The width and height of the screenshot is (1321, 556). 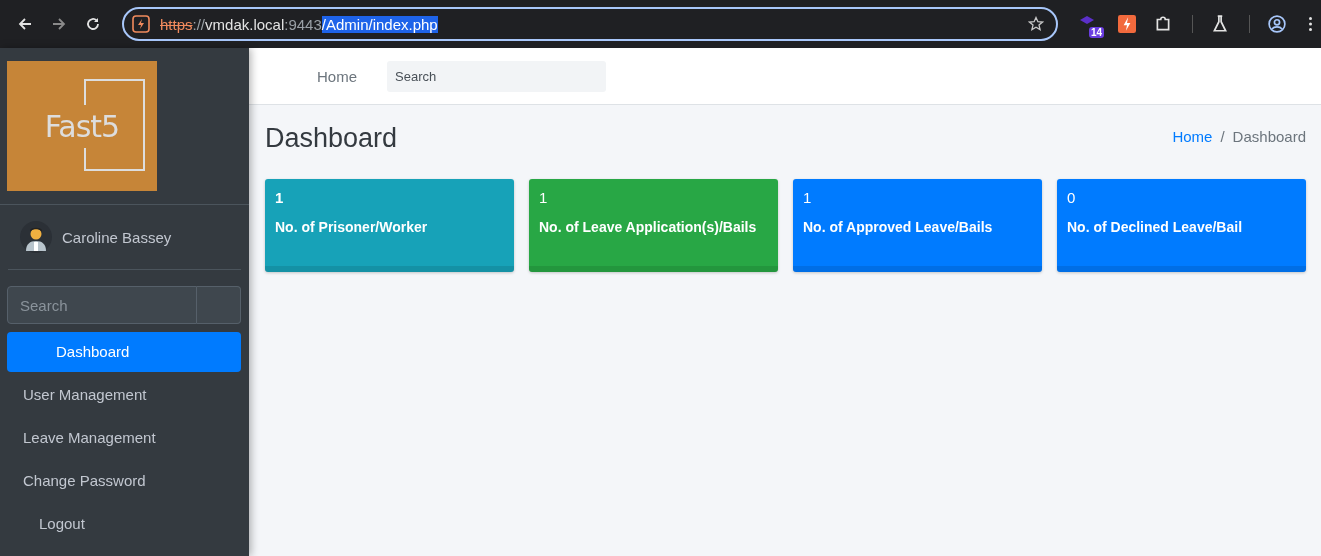 I want to click on nav-item: User Management, so click(x=124, y=395).